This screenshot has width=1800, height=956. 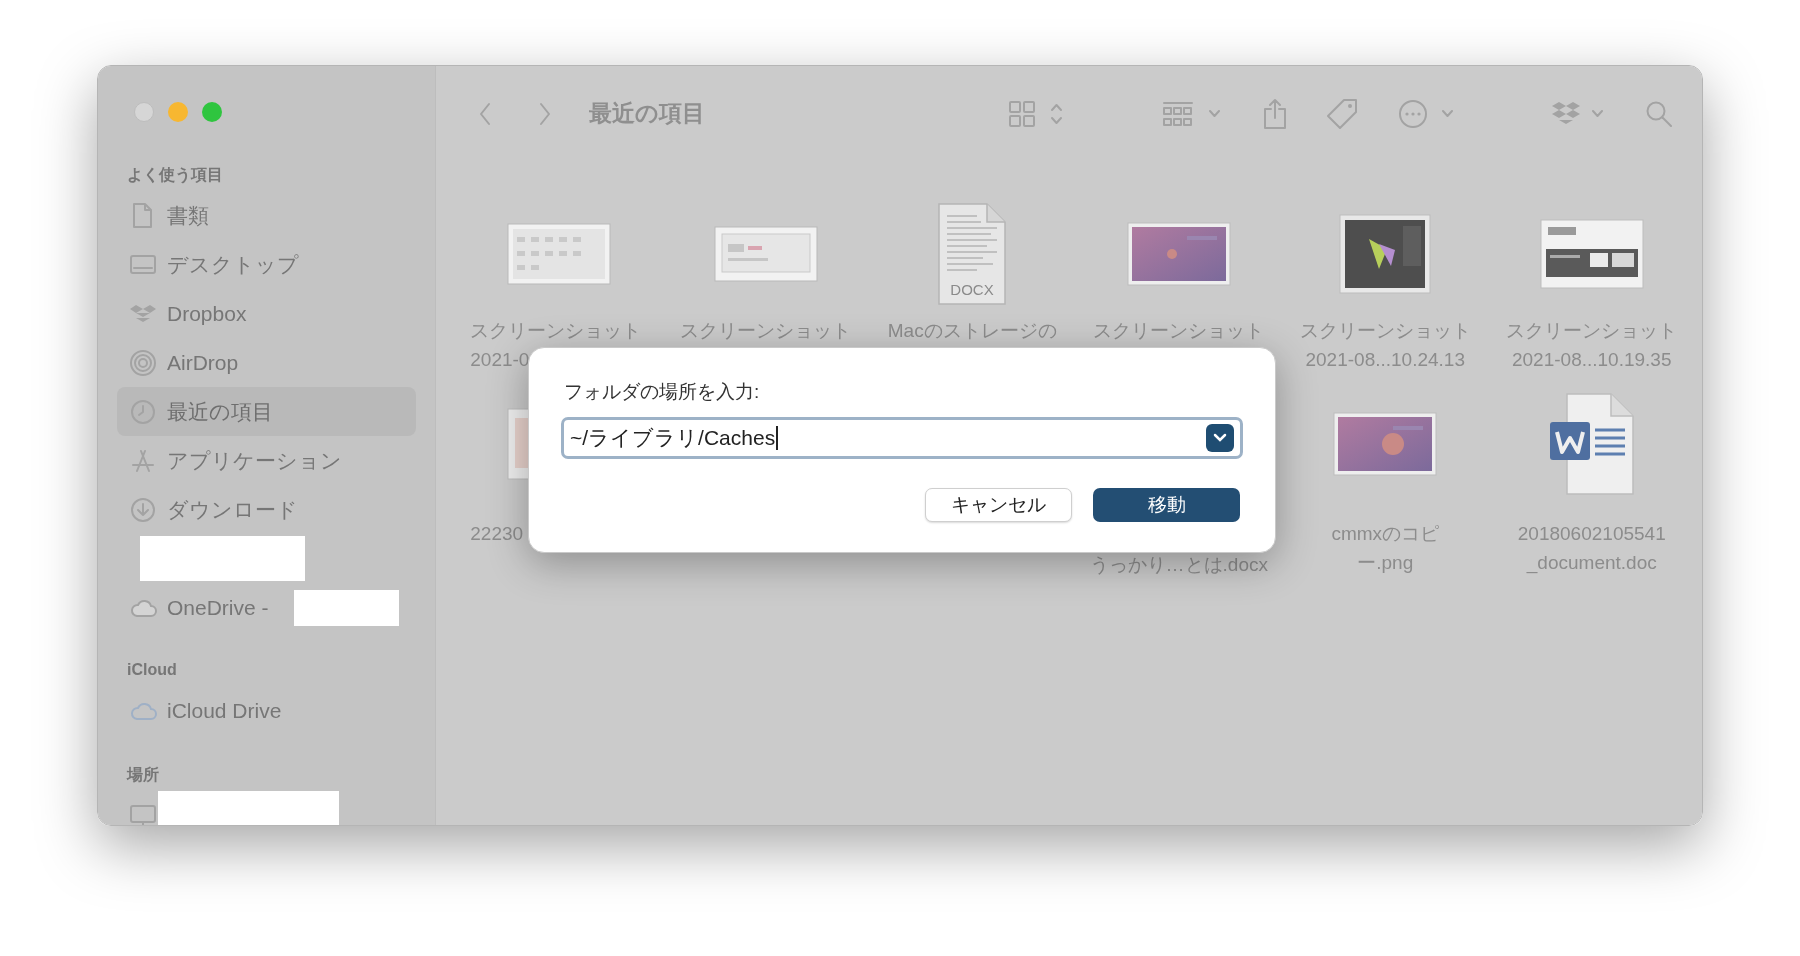 What do you see at coordinates (254, 460) in the screenshot?
I see `sidebar-label: アプリケーション` at bounding box center [254, 460].